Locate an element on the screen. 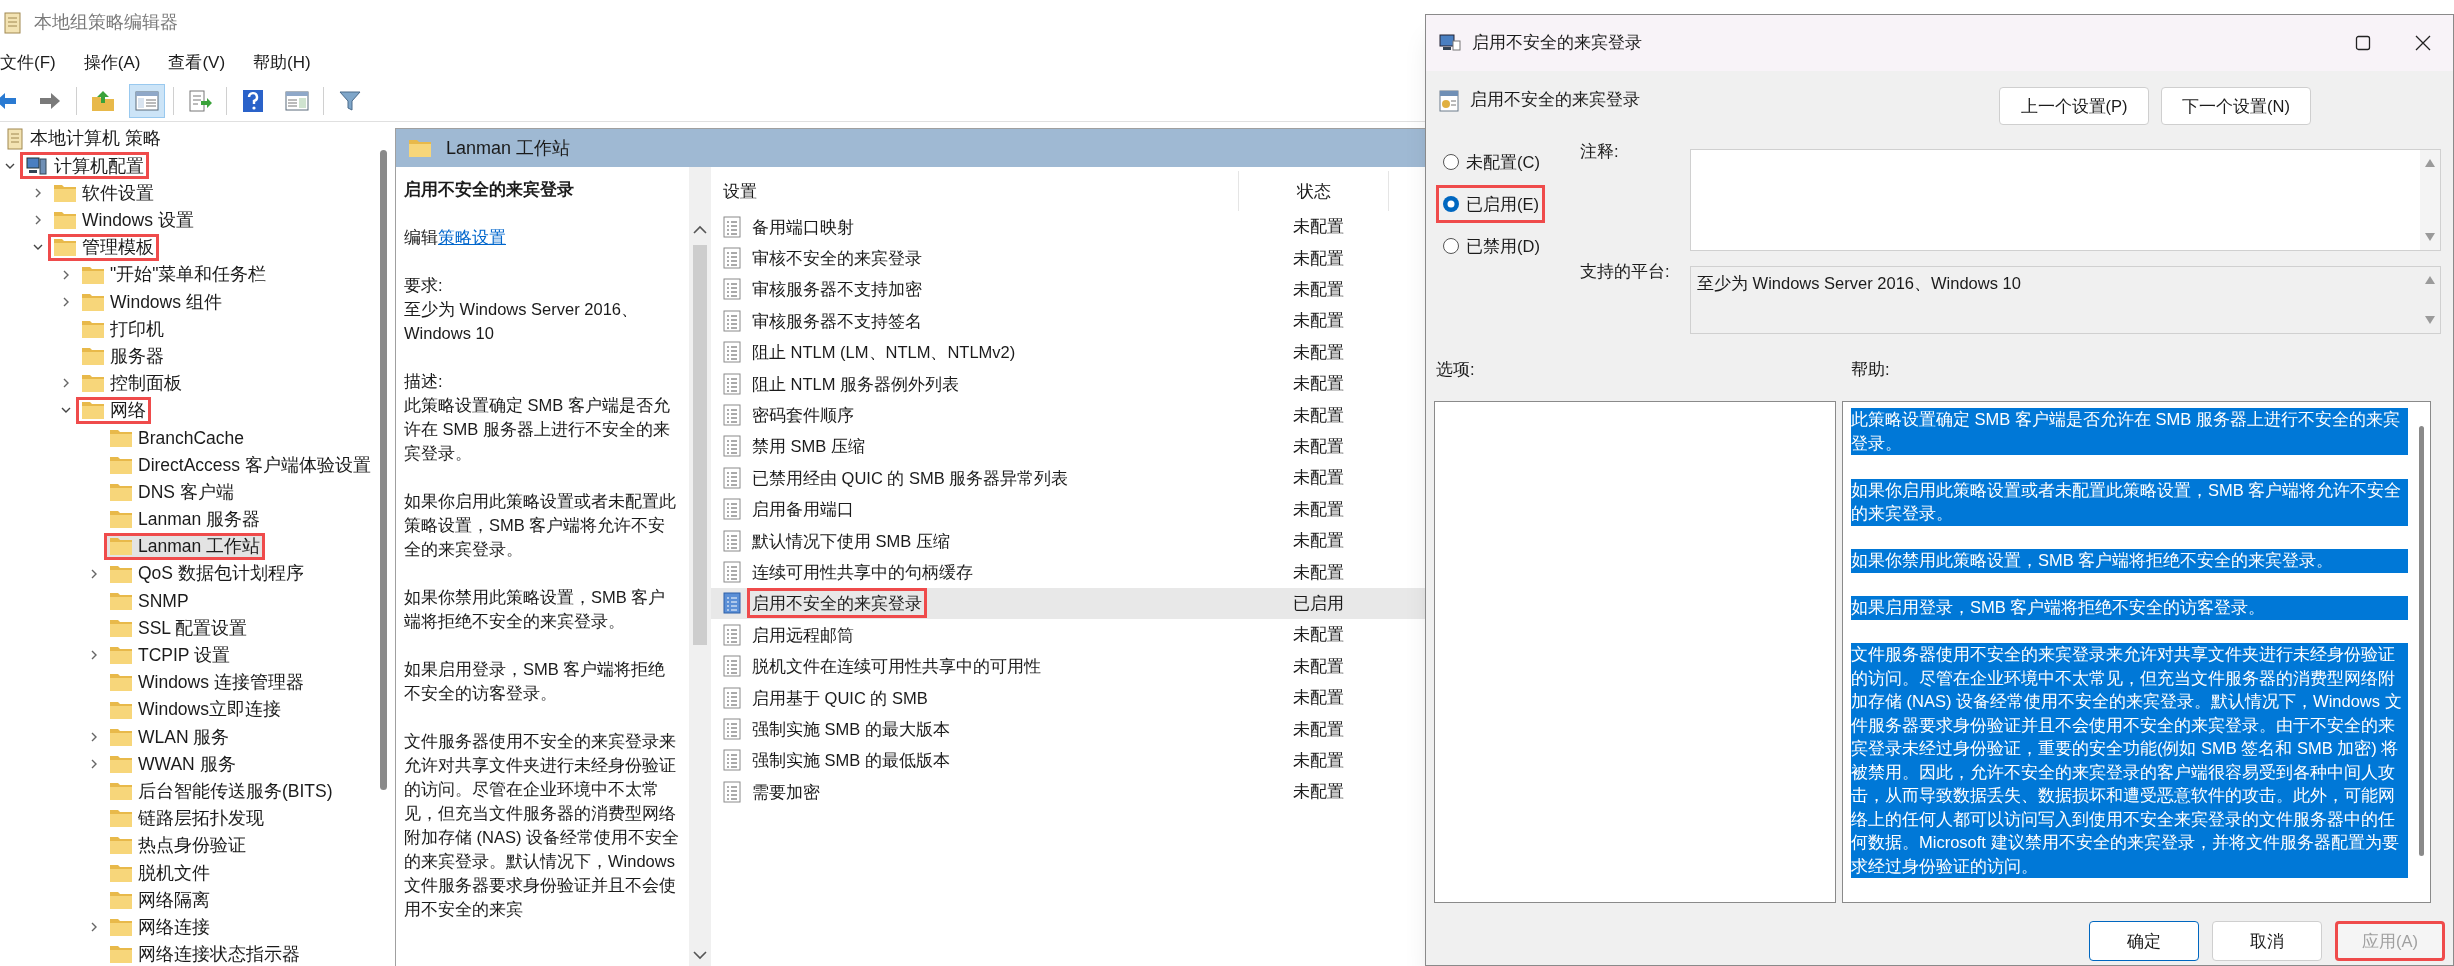 The height and width of the screenshot is (966, 2454). tree-item: 网络连接 is located at coordinates (159, 927).